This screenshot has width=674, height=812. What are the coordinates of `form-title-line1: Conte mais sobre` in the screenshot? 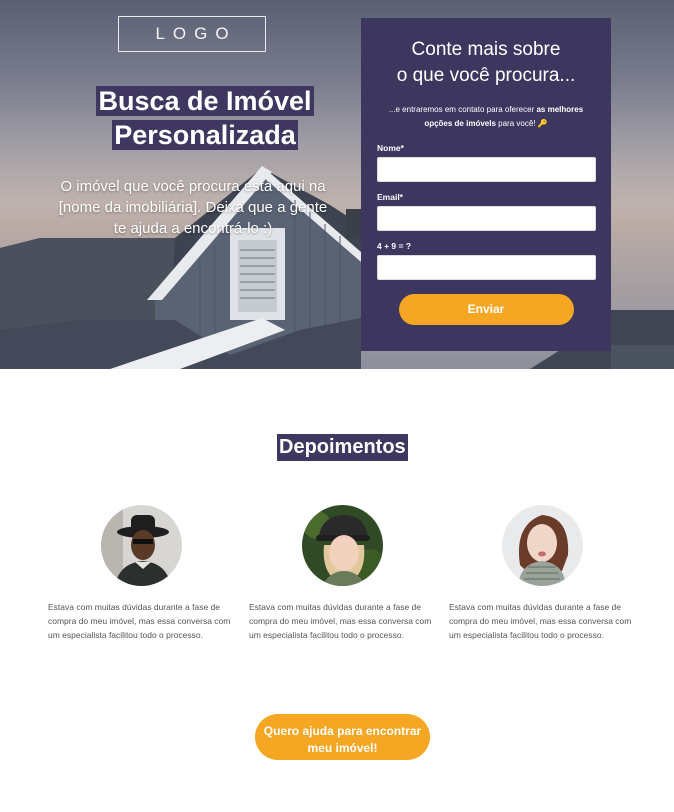 It's located at (486, 49).